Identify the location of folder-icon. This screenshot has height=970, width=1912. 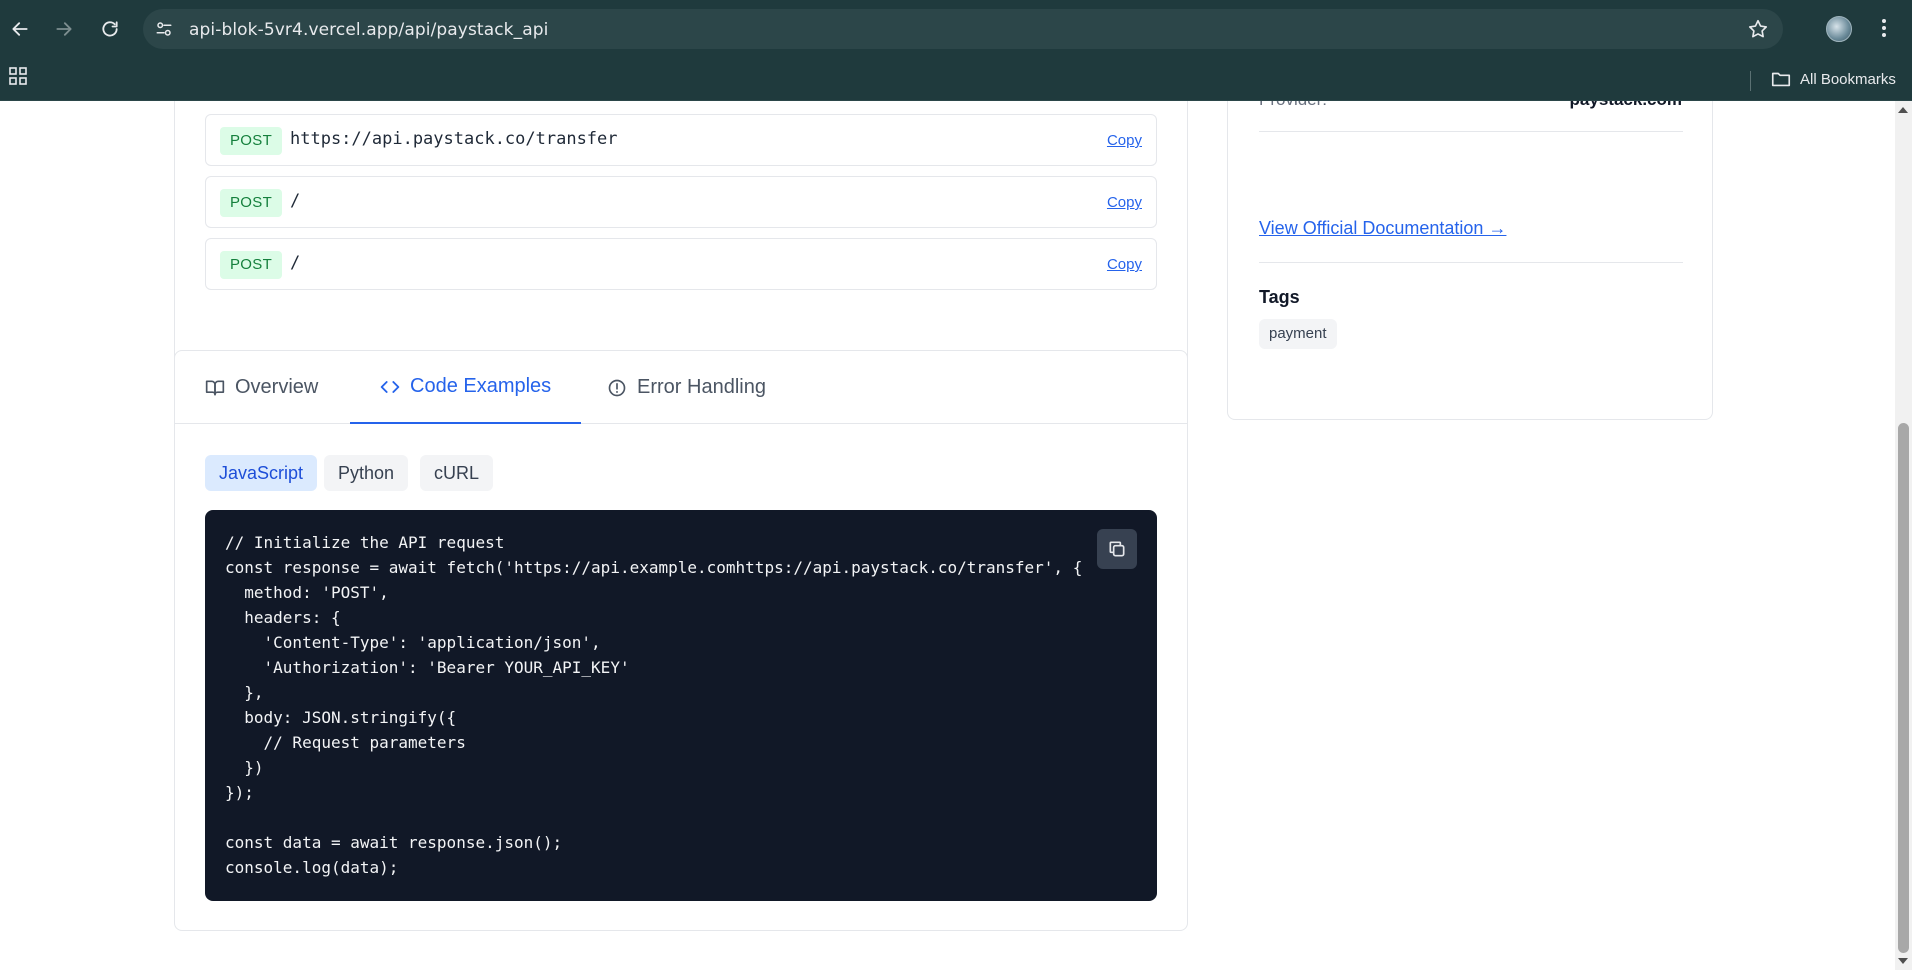
(1781, 81).